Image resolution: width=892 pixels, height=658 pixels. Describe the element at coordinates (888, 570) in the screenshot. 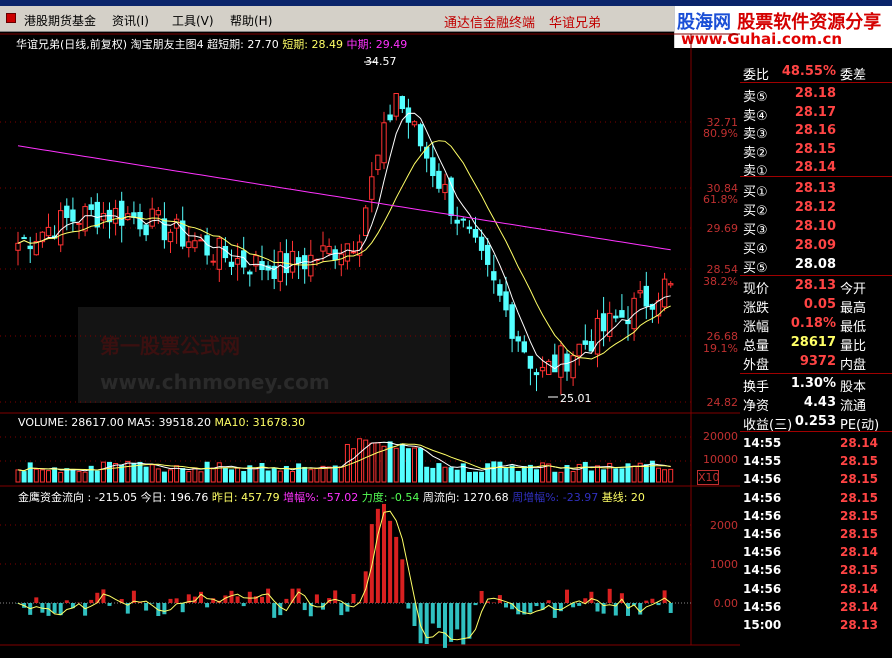

I see `tick-volume: 21` at that location.